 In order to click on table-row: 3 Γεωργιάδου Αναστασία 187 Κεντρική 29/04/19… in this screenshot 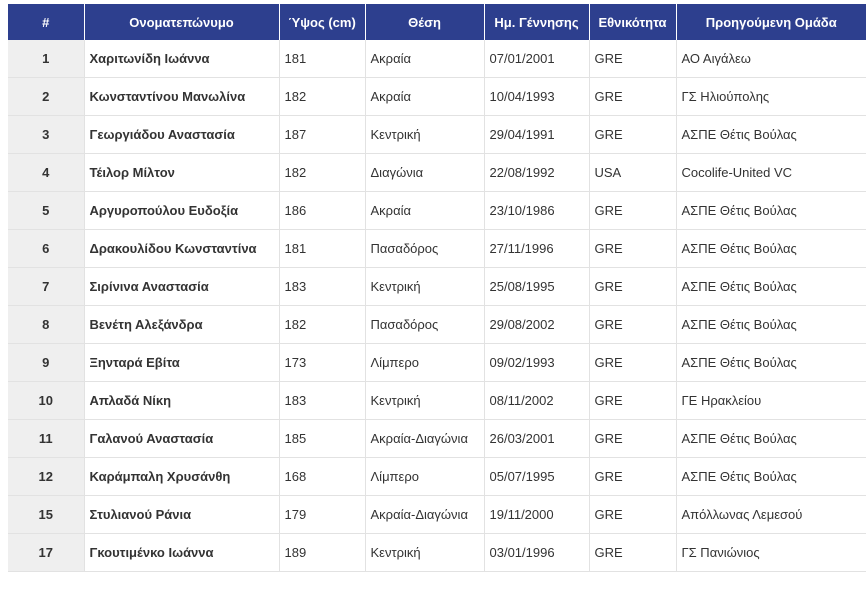, I will do `click(437, 134)`.